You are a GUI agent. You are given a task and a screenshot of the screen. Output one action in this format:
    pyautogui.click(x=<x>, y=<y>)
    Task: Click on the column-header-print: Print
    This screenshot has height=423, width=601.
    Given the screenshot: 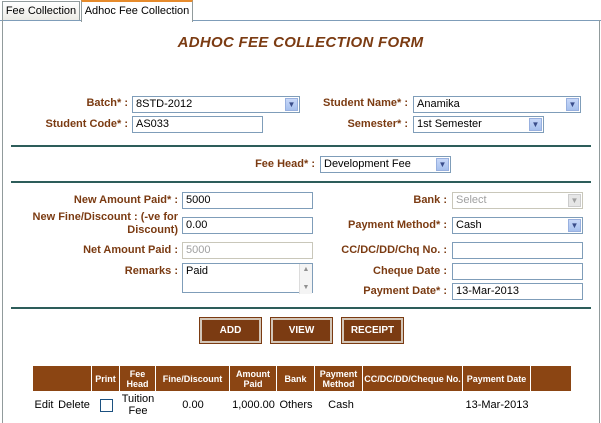 What is the action you would take?
    pyautogui.click(x=106, y=378)
    